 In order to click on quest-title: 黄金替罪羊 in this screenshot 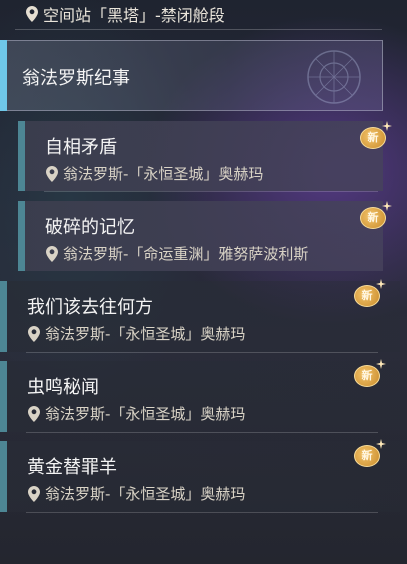, I will do `click(72, 467)`.